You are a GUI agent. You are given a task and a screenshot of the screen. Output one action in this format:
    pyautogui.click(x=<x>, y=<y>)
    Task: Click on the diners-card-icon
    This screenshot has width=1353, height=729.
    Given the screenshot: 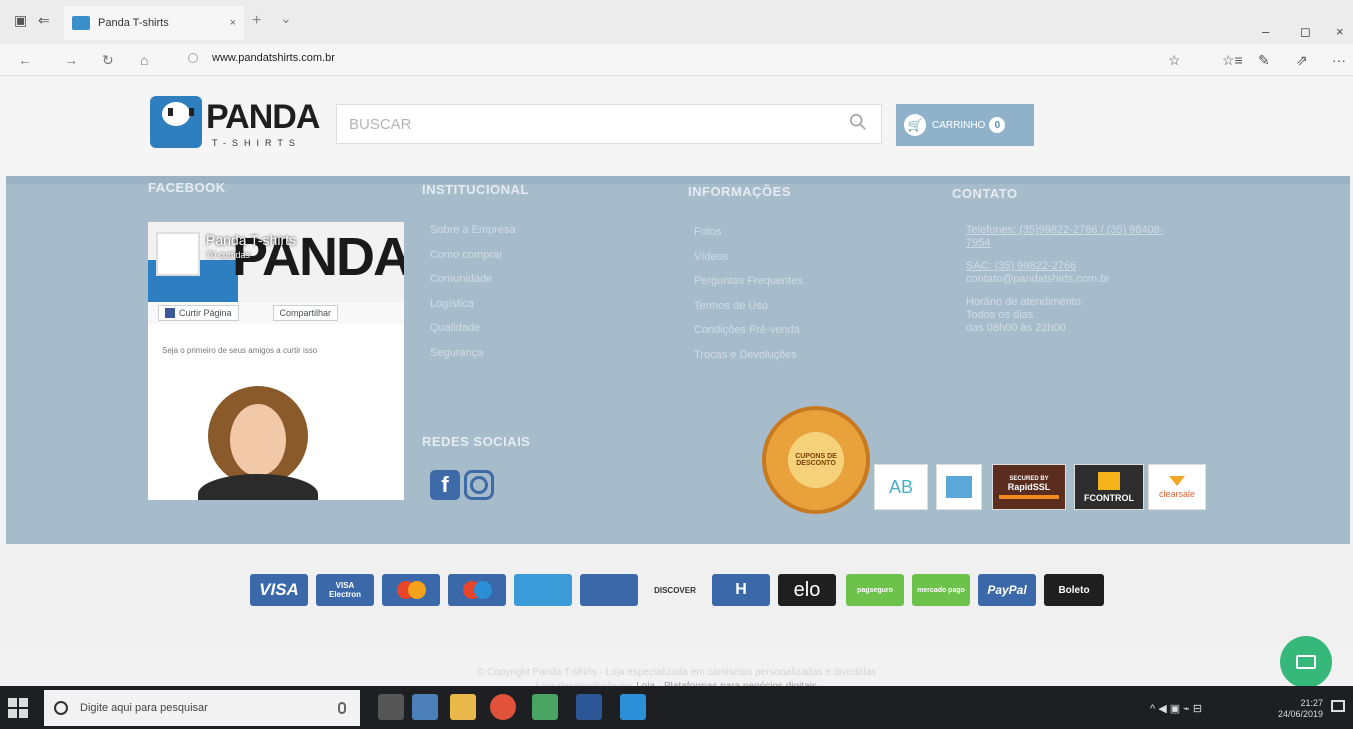 What is the action you would take?
    pyautogui.click(x=609, y=590)
    